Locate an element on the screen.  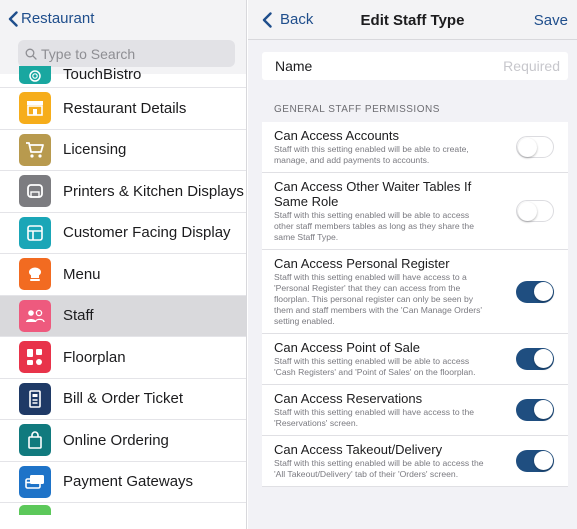
navigation-bar: Back Edit Staff Type Save is located at coordinates (412, 20).